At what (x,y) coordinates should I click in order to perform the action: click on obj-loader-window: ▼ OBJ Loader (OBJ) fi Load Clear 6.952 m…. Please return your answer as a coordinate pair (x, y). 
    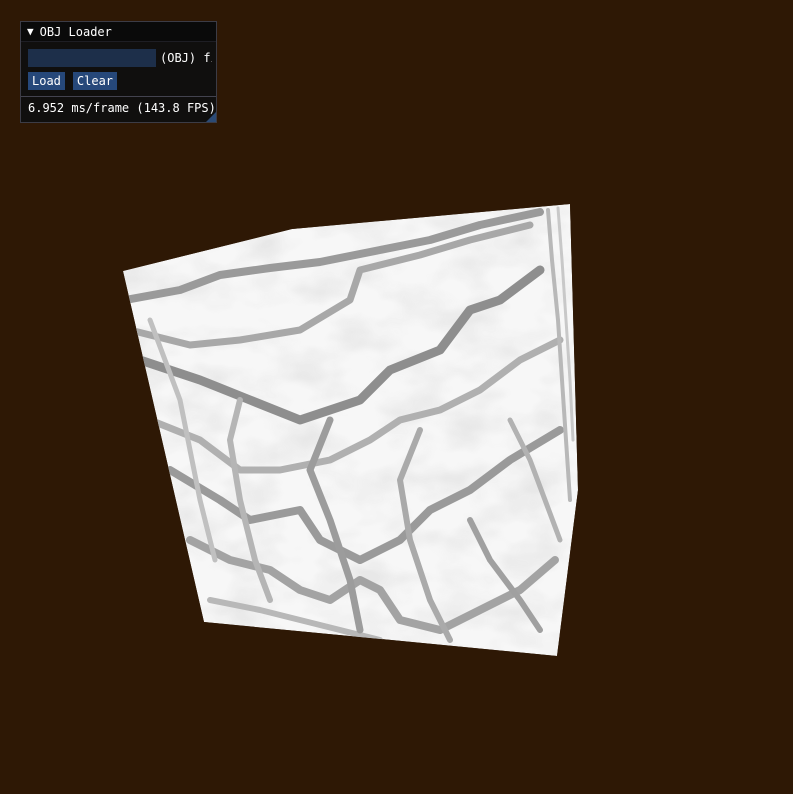
    Looking at the image, I should click on (118, 72).